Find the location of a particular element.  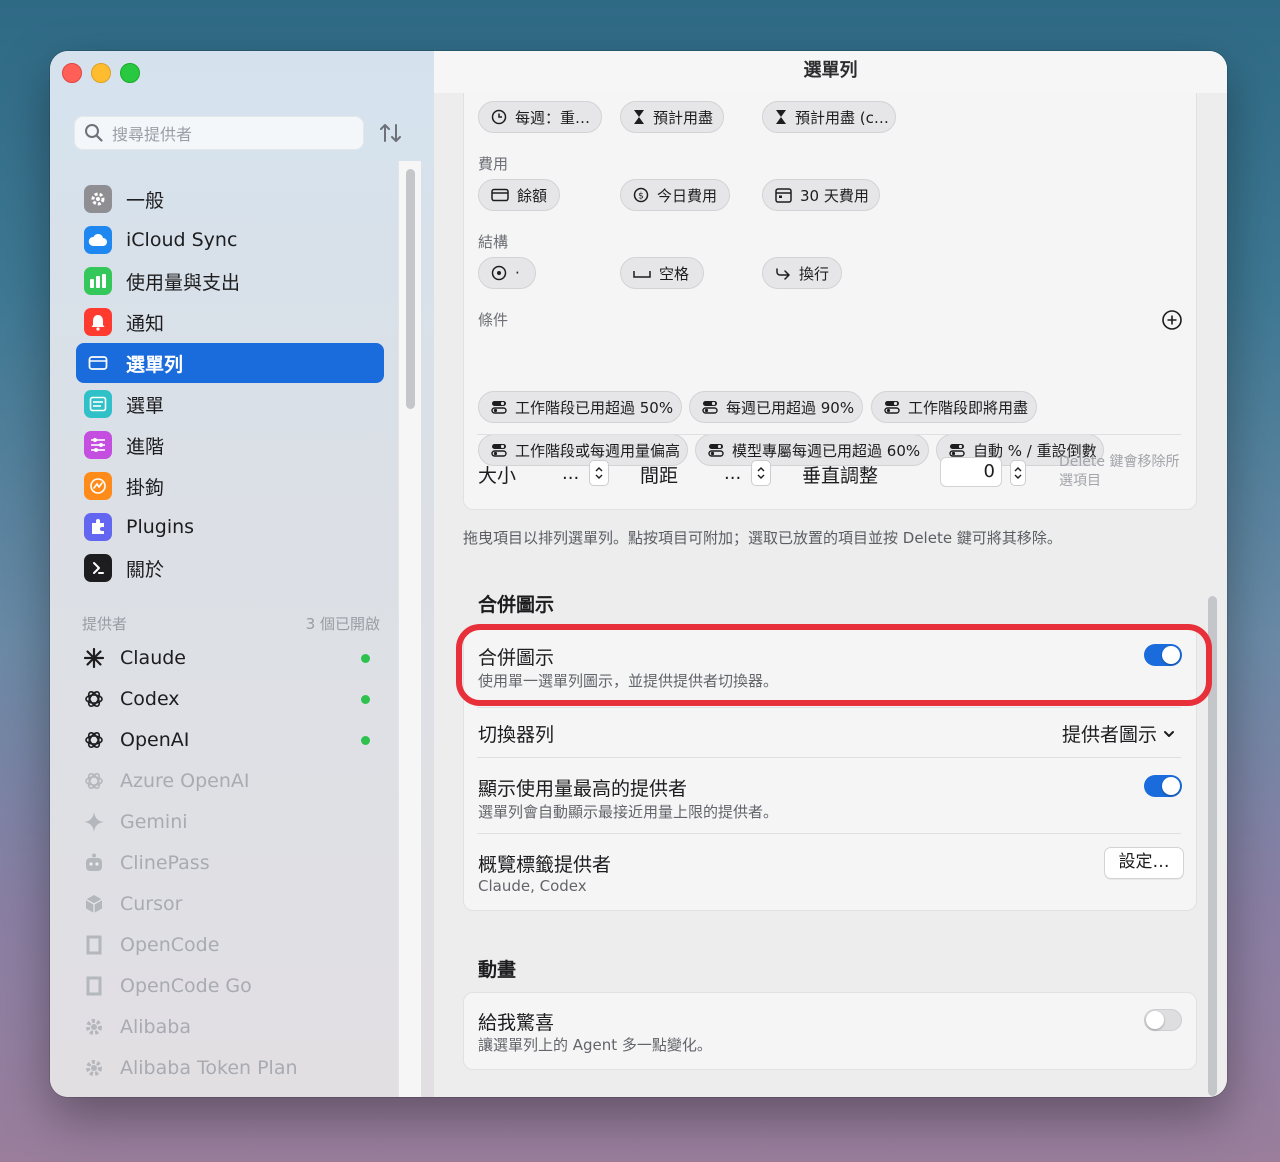

sparkle-icon is located at coordinates (94, 822).